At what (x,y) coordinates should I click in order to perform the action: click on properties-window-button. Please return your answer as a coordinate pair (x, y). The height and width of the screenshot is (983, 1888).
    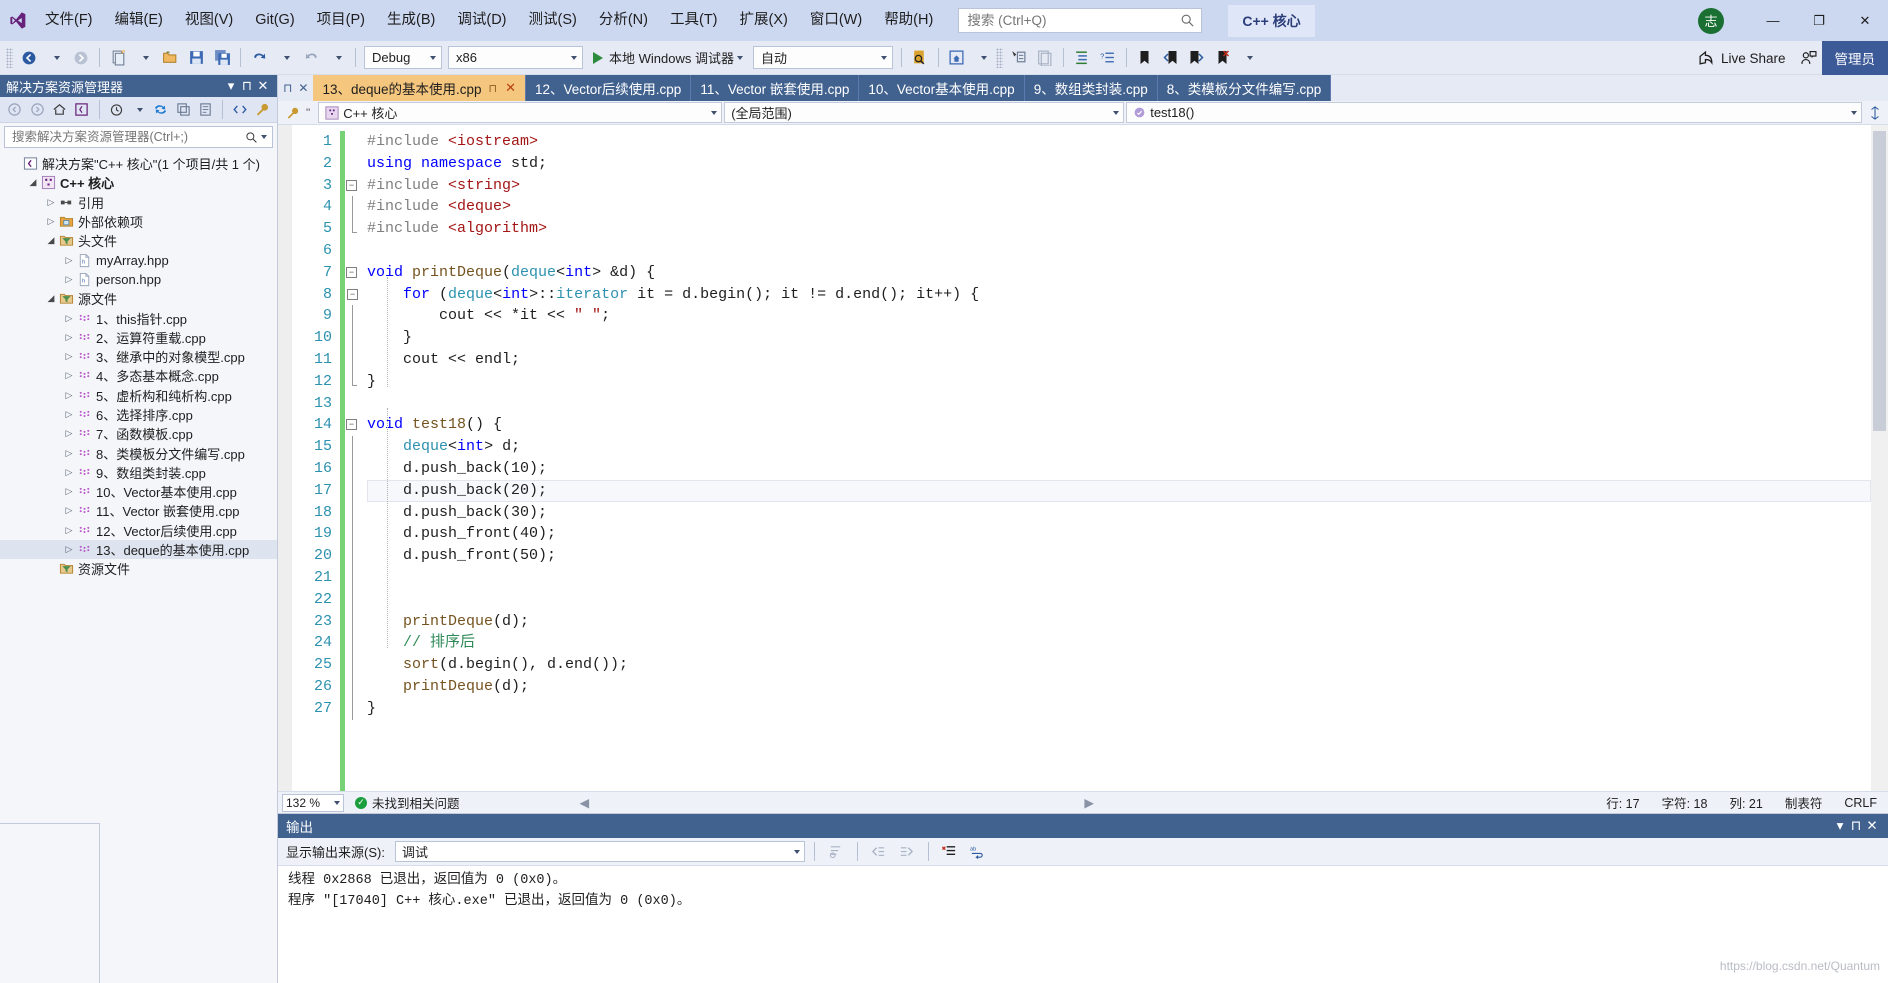
    Looking at the image, I should click on (1019, 58).